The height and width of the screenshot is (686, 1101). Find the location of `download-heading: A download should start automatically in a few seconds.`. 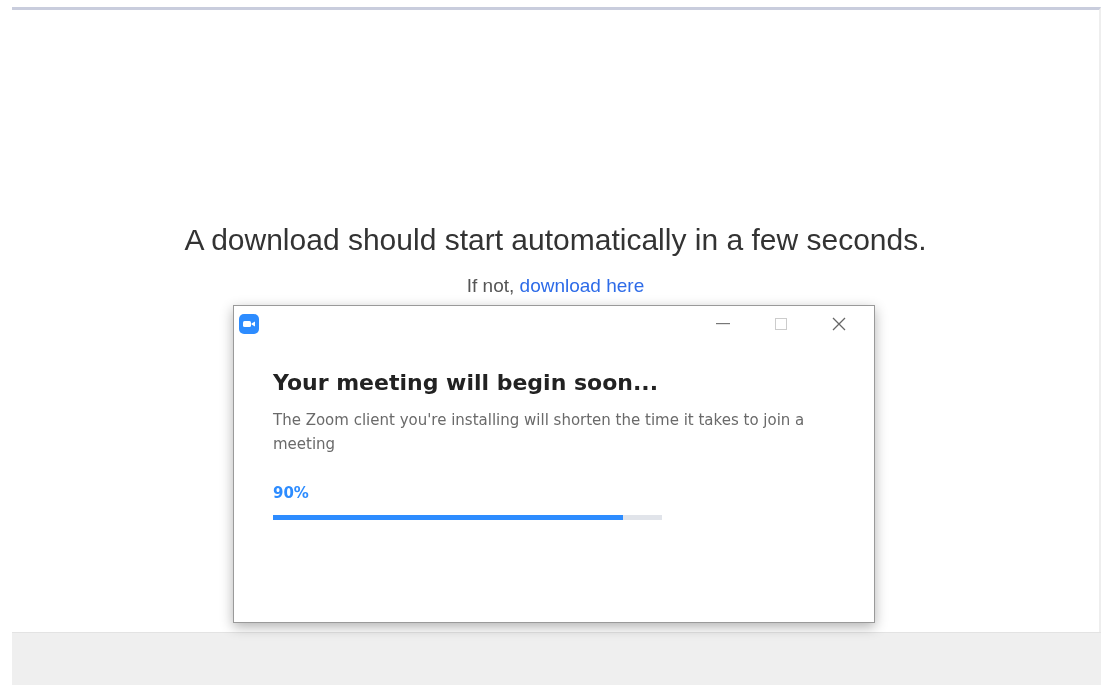

download-heading: A download should start automatically in a few seconds. is located at coordinates (555, 240).